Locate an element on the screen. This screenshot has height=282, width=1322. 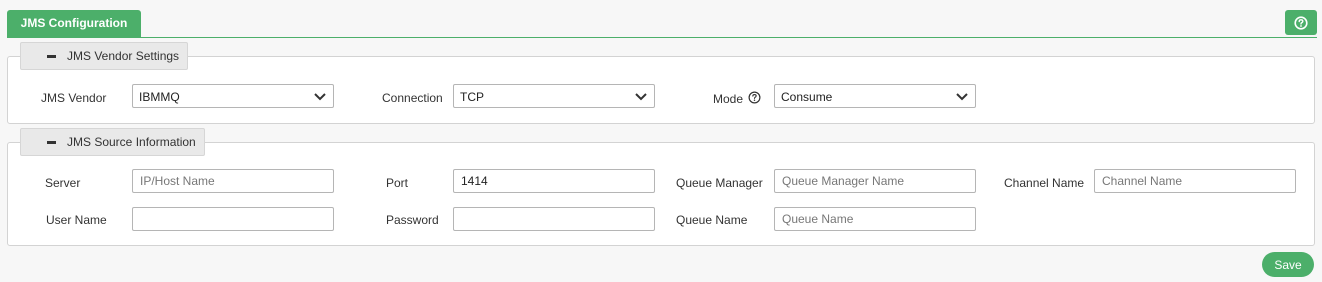
mode-select: Consume is located at coordinates (875, 96).